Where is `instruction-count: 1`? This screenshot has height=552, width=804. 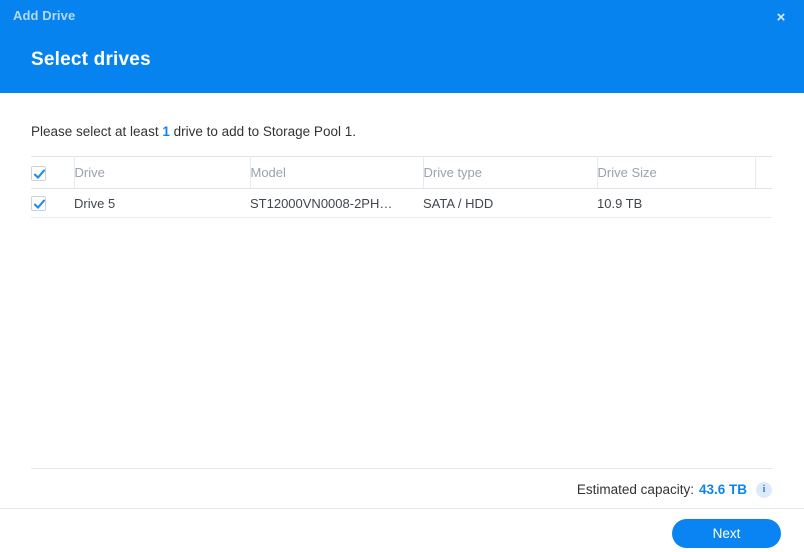 instruction-count: 1 is located at coordinates (166, 131).